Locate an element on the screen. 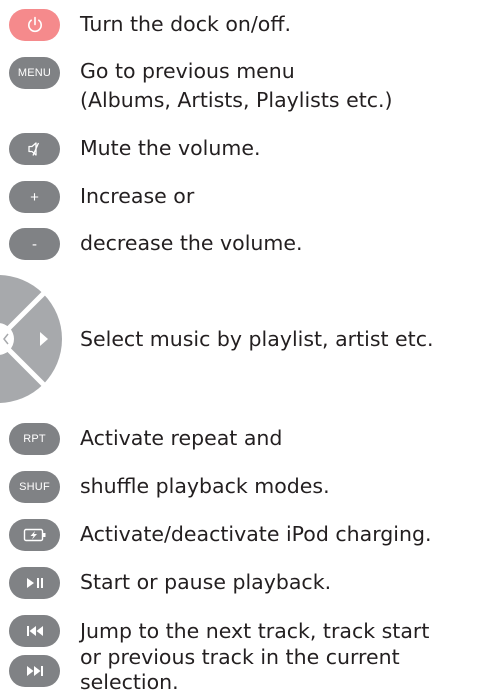 Image resolution: width=477 pixels, height=697 pixels. previous-track-button is located at coordinates (34, 631).